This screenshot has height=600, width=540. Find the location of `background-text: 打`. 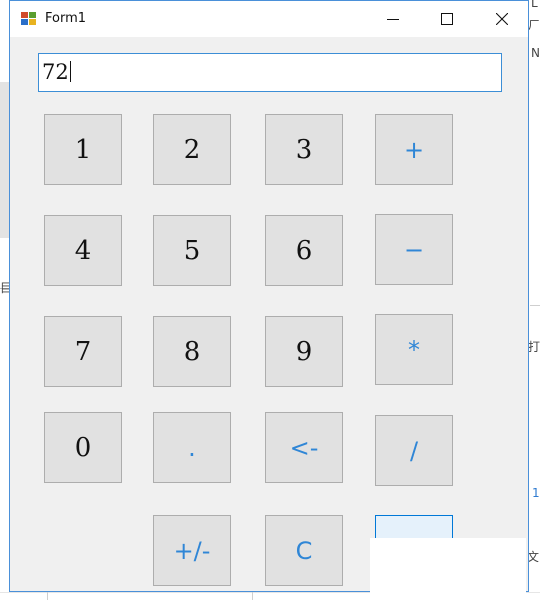

background-text: 打 is located at coordinates (534, 347).